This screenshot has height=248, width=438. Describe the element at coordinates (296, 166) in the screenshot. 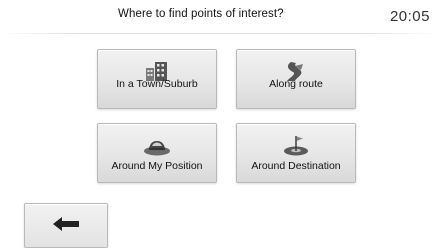

I see `option-label: Around Destination` at that location.